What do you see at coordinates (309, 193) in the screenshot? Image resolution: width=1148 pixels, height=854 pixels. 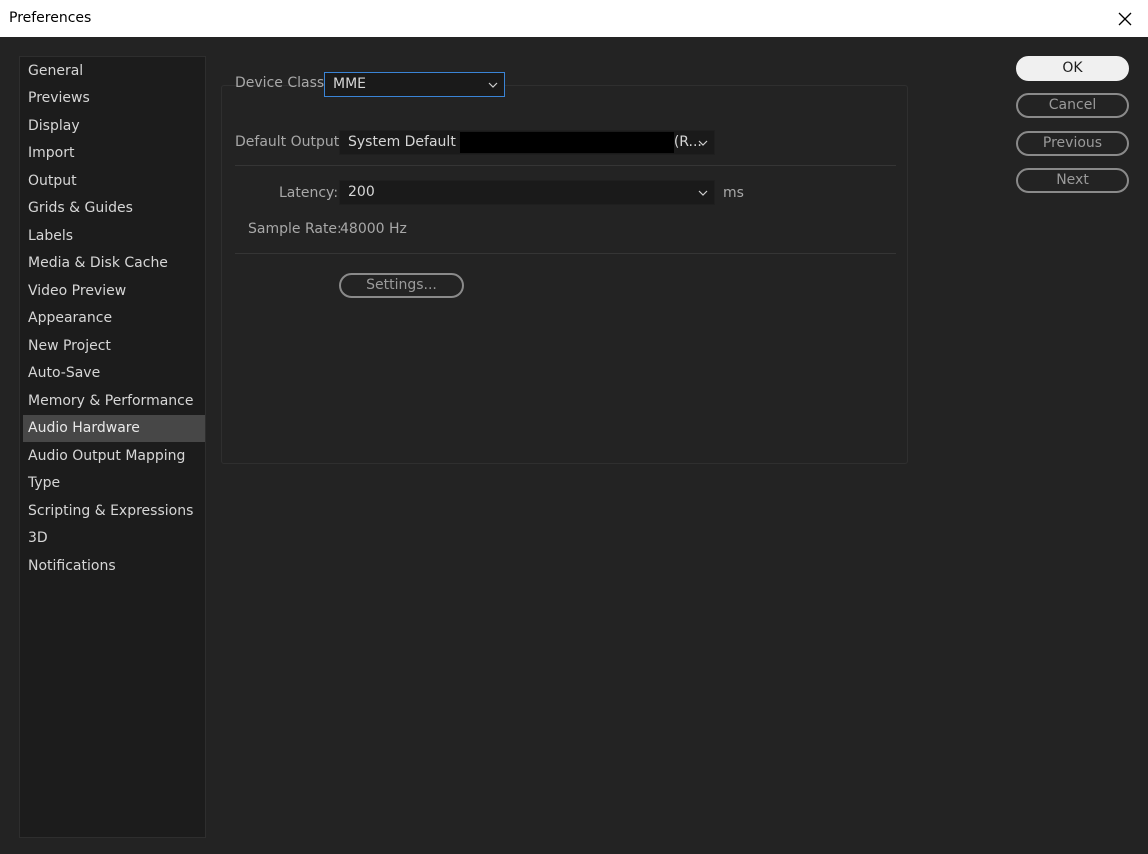 I see `latency-label: Latency:` at bounding box center [309, 193].